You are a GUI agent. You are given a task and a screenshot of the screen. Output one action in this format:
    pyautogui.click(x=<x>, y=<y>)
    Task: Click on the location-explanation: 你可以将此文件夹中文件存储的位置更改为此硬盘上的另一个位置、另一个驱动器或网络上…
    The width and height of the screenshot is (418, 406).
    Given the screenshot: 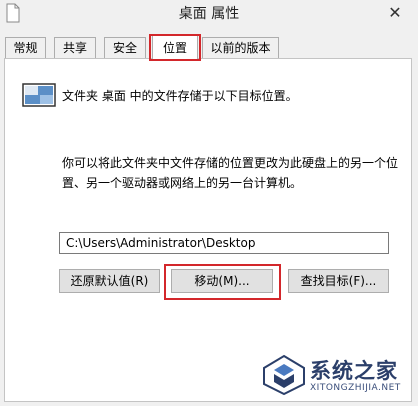 What is the action you would take?
    pyautogui.click(x=230, y=173)
    